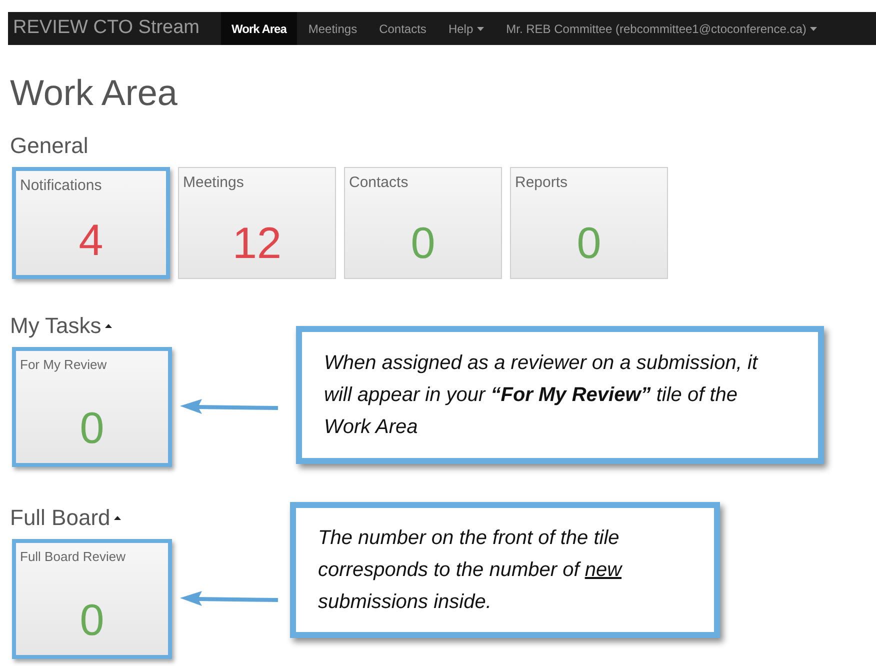 The width and height of the screenshot is (876, 666). I want to click on tile-label: Notifications, so click(61, 186).